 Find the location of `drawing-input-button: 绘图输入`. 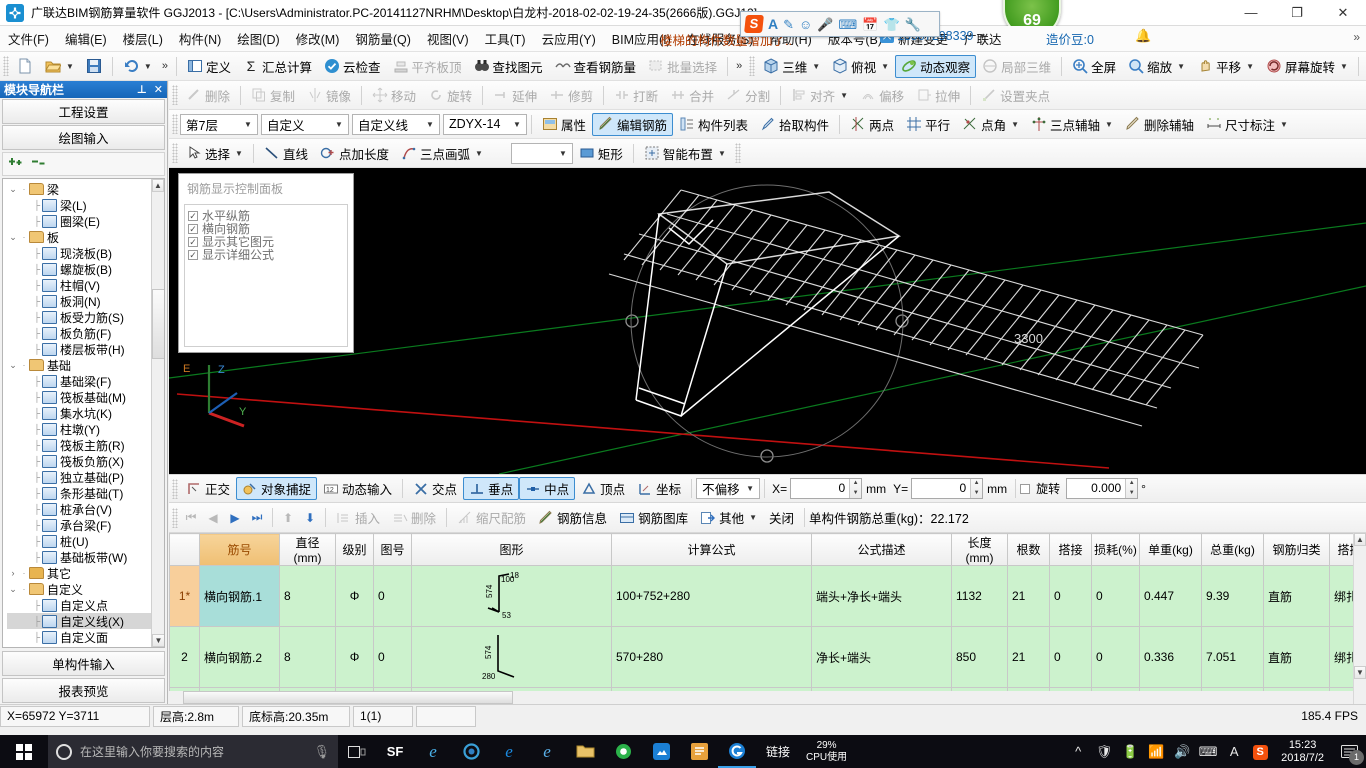

drawing-input-button: 绘图输入 is located at coordinates (83, 137).